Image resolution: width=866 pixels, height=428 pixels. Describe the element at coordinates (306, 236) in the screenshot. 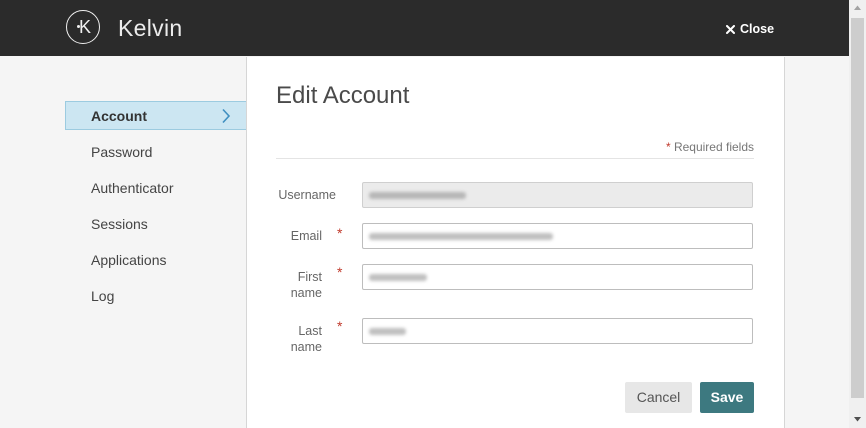

I see `email-label: Email` at that location.